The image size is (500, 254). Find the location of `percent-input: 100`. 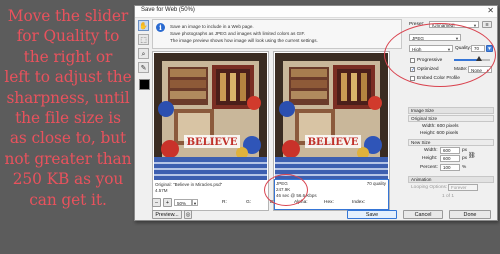

percent-input: 100 is located at coordinates (450, 167).